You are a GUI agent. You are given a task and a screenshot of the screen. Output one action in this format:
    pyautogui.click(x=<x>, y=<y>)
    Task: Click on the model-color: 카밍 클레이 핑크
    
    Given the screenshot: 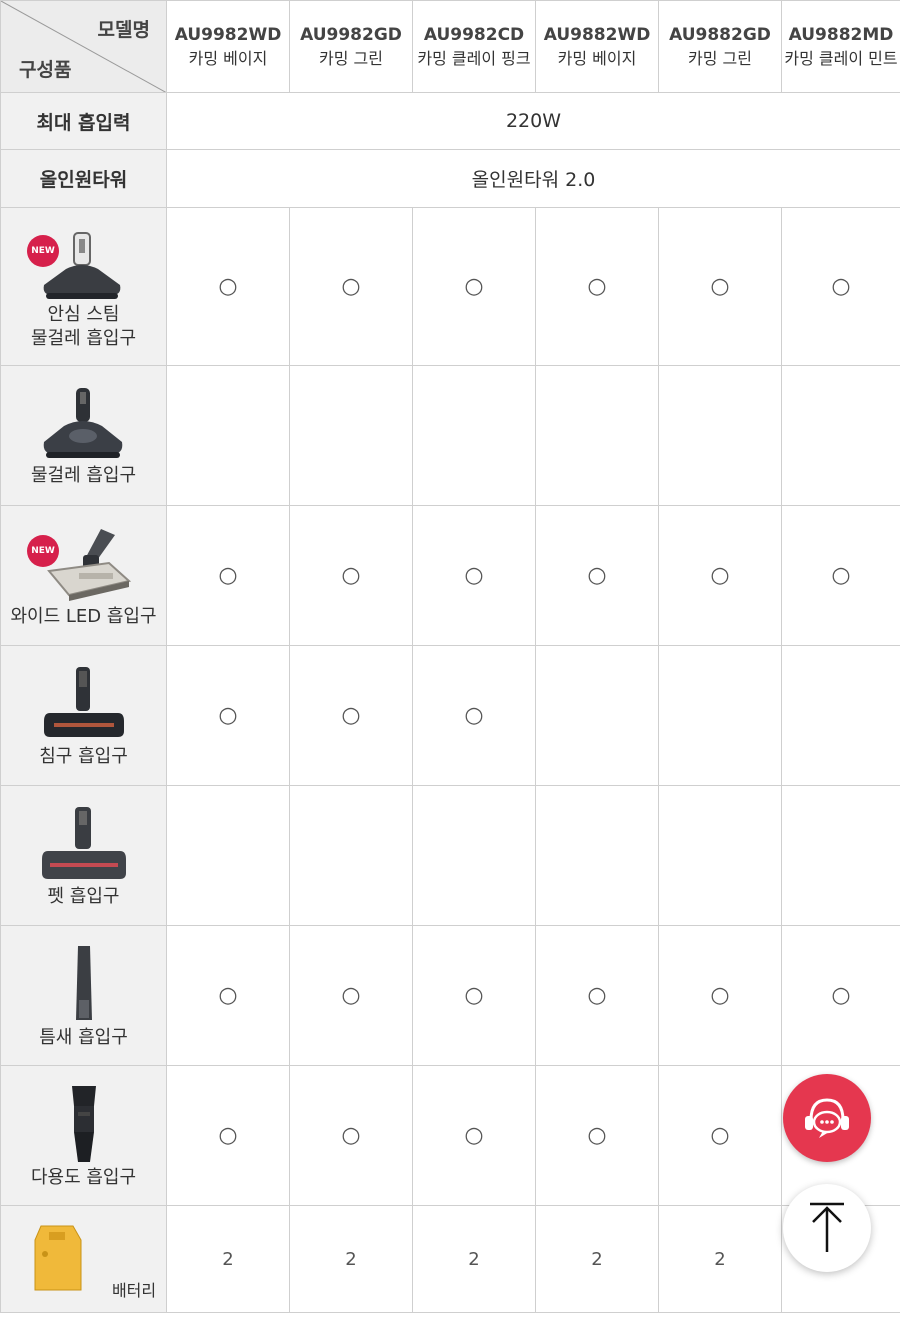 What is the action you would take?
    pyautogui.click(x=474, y=58)
    